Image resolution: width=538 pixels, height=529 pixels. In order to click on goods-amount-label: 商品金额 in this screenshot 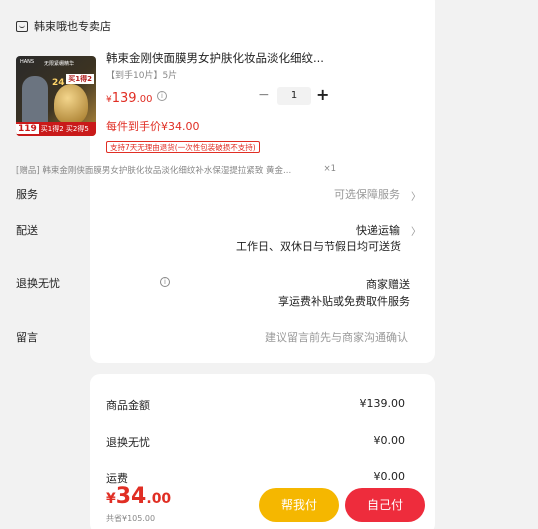, I will do `click(128, 405)`.